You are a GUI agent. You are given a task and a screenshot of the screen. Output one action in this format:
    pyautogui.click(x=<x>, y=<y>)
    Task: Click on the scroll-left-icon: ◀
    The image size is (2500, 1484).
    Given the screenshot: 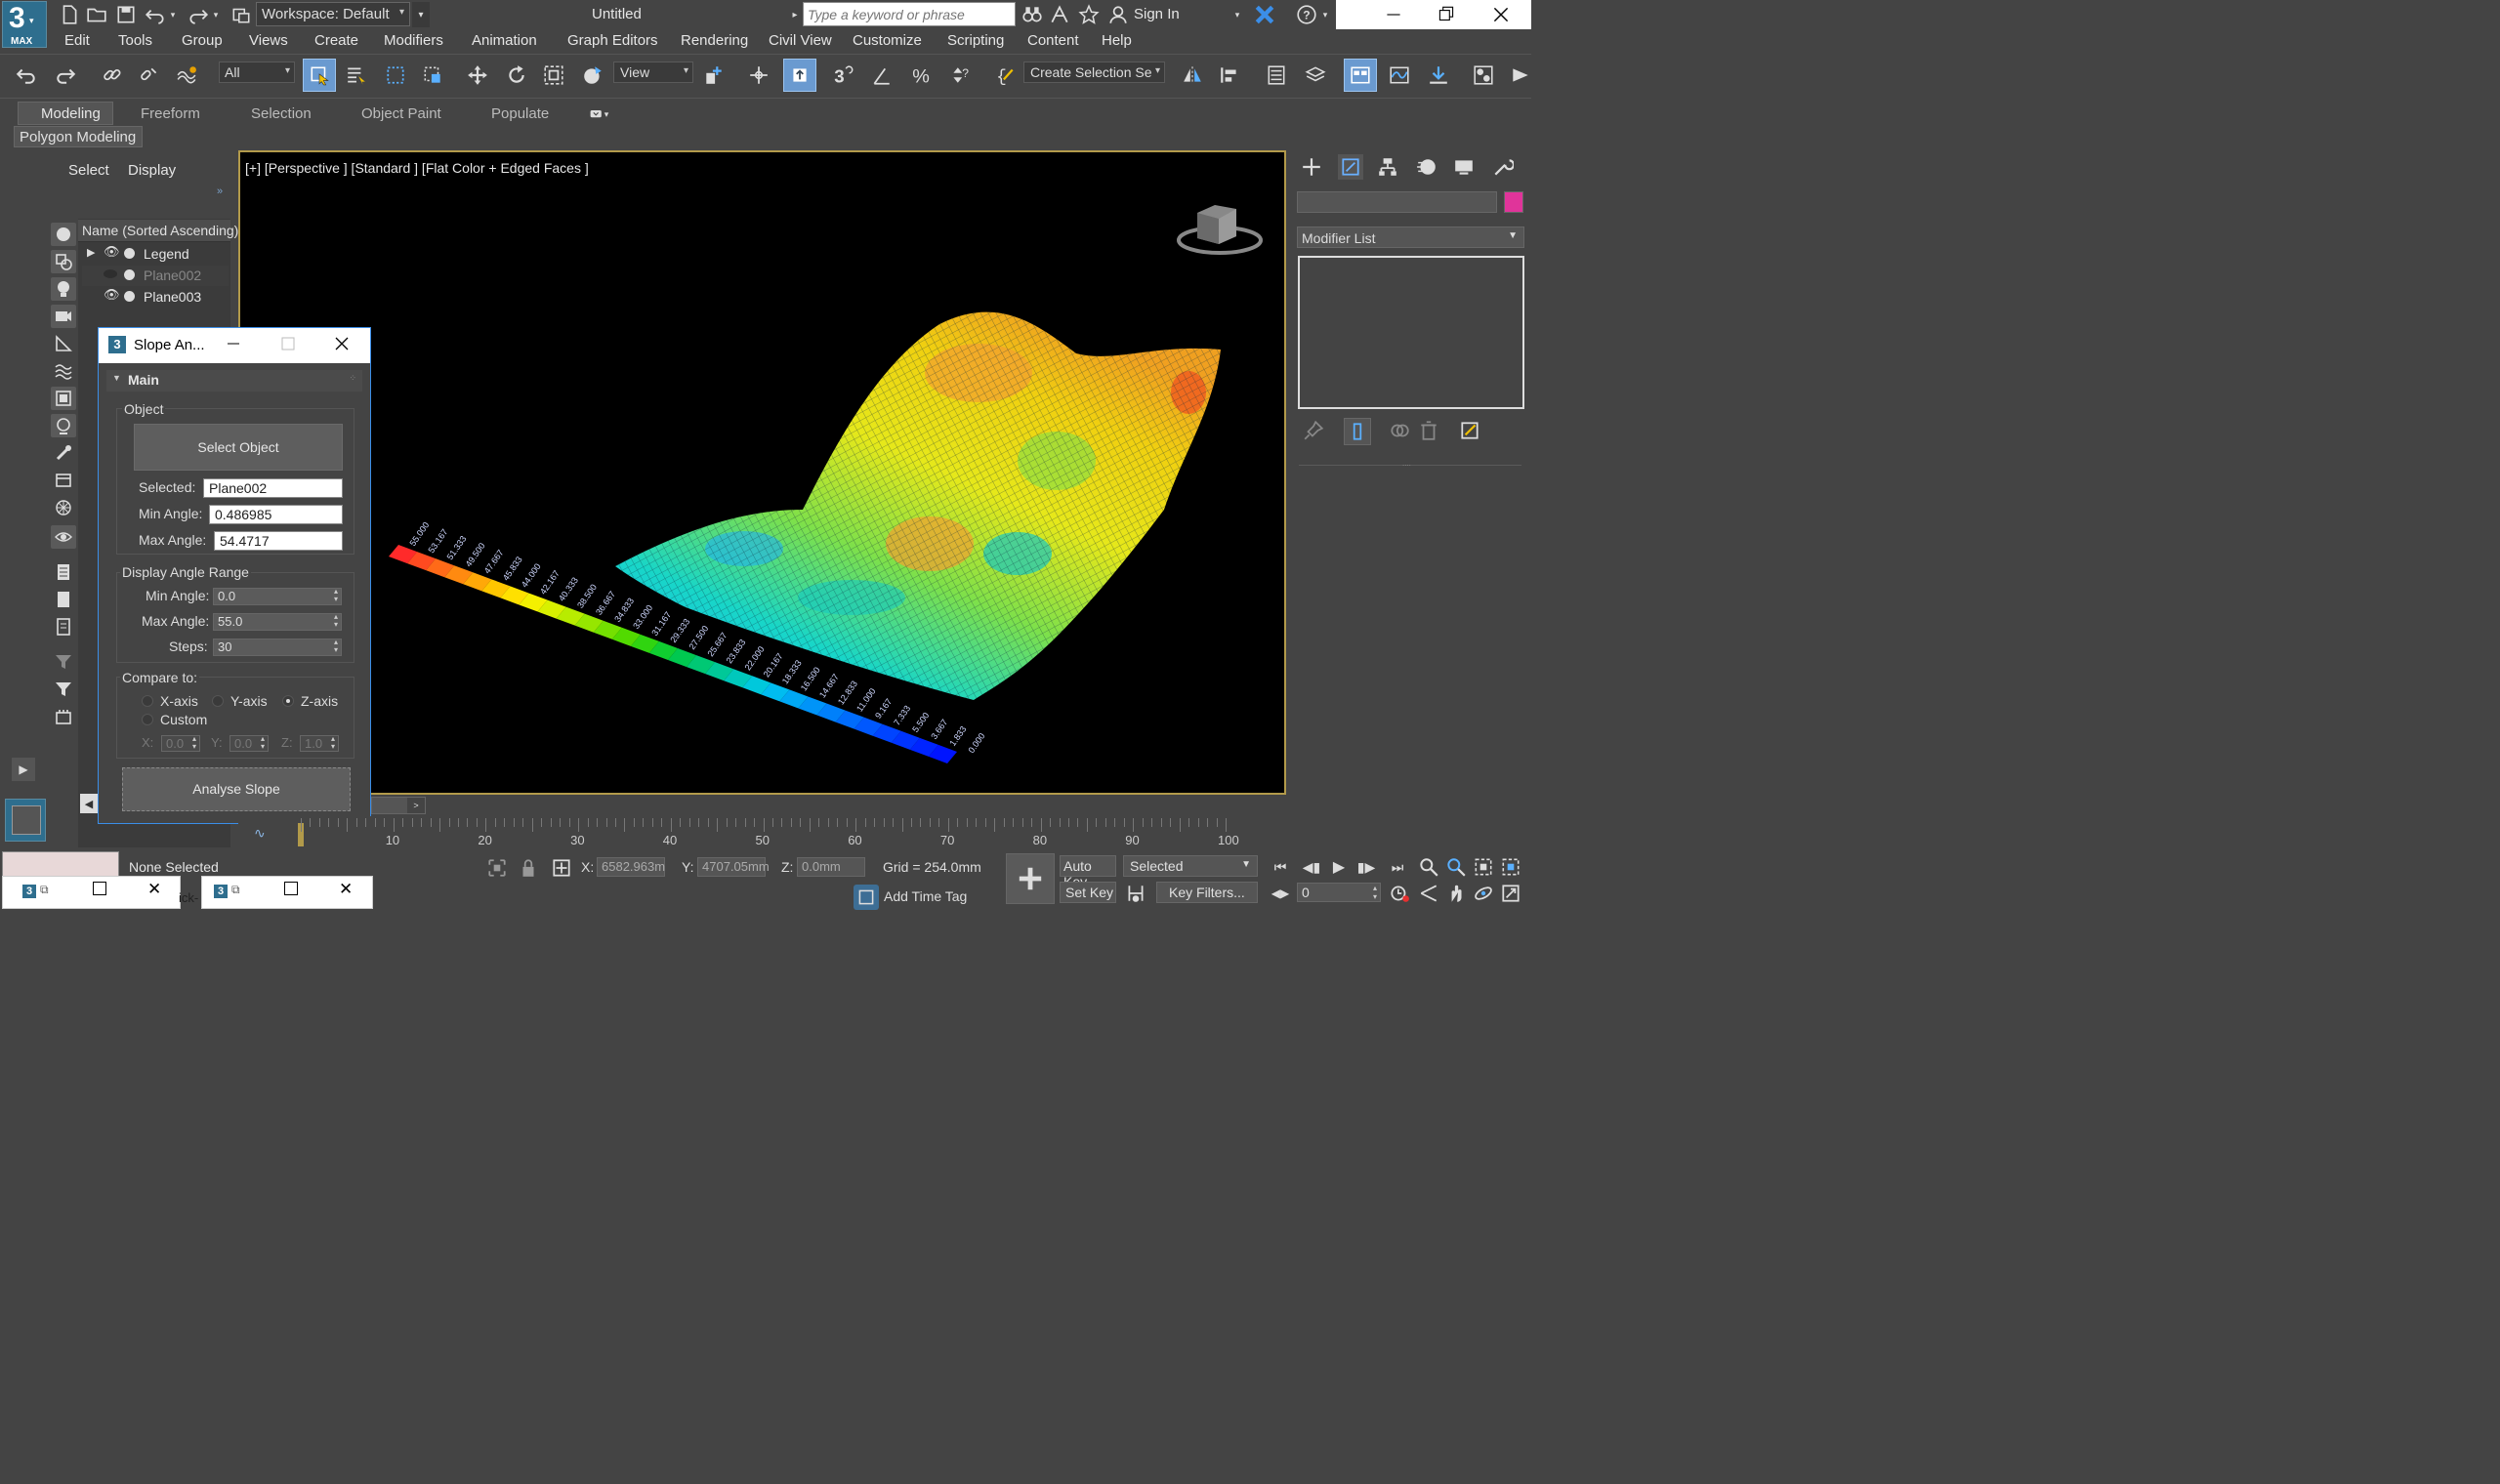 What is the action you would take?
    pyautogui.click(x=89, y=804)
    